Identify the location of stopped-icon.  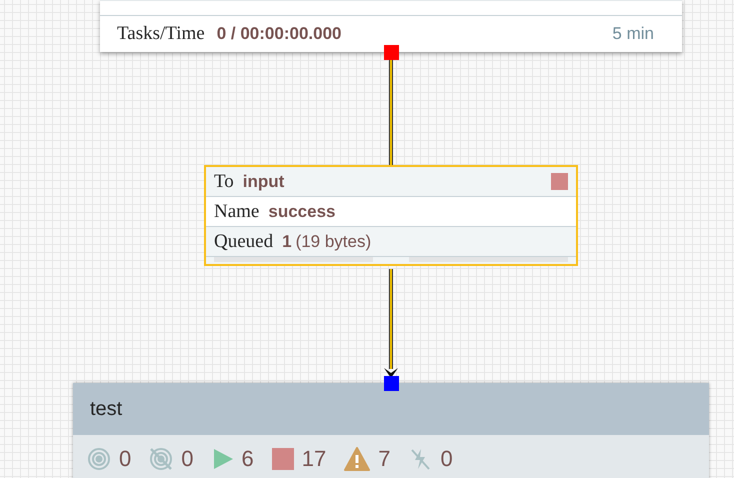
(283, 459).